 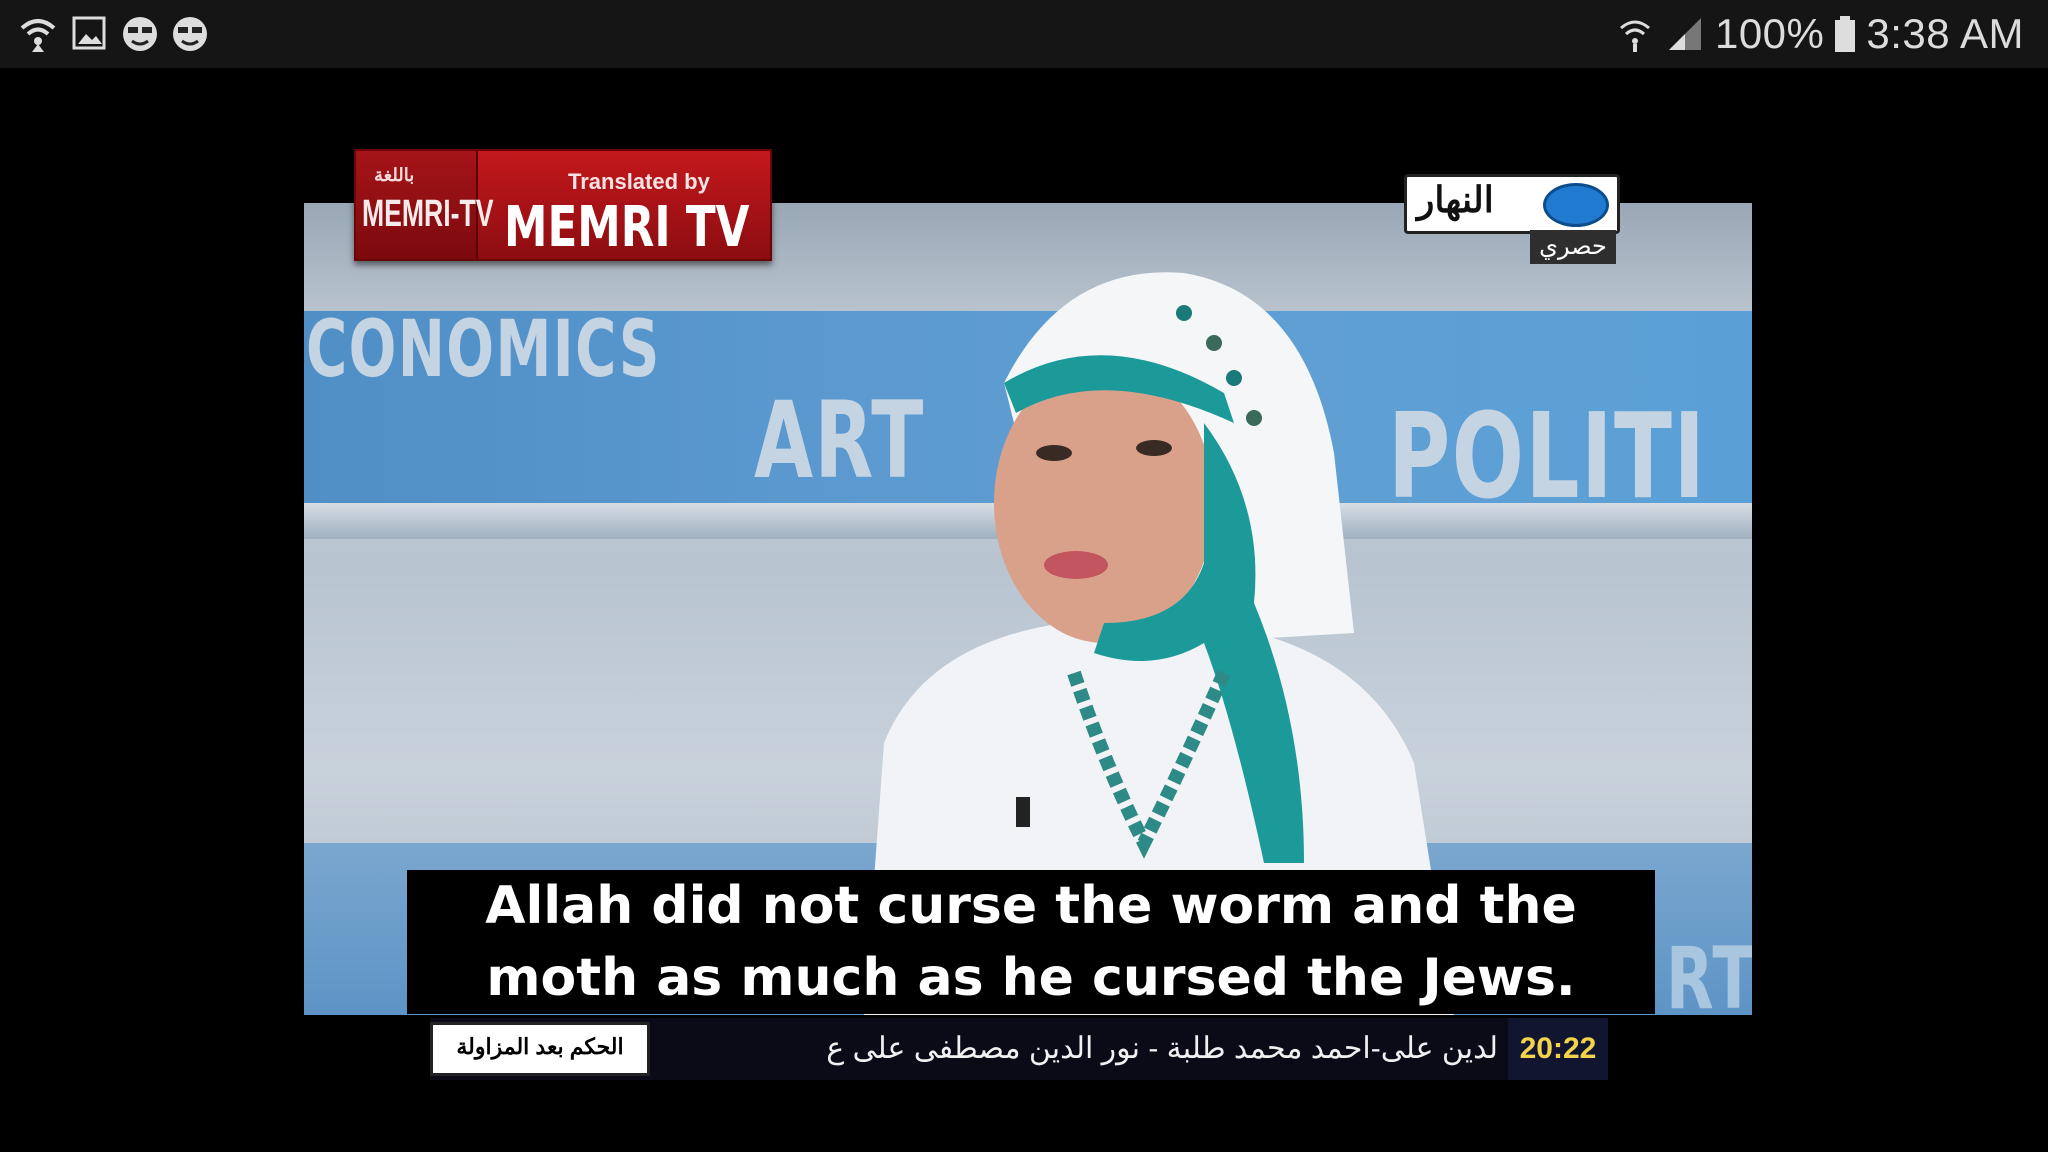 I want to click on image-icon, so click(x=89, y=33).